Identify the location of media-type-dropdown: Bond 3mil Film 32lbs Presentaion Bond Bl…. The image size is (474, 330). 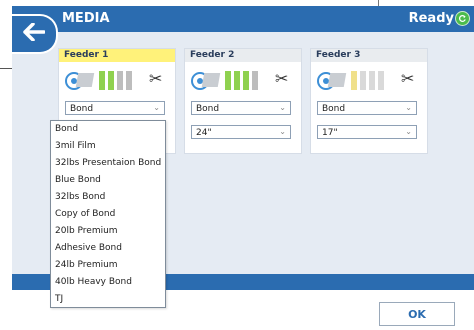
(108, 214).